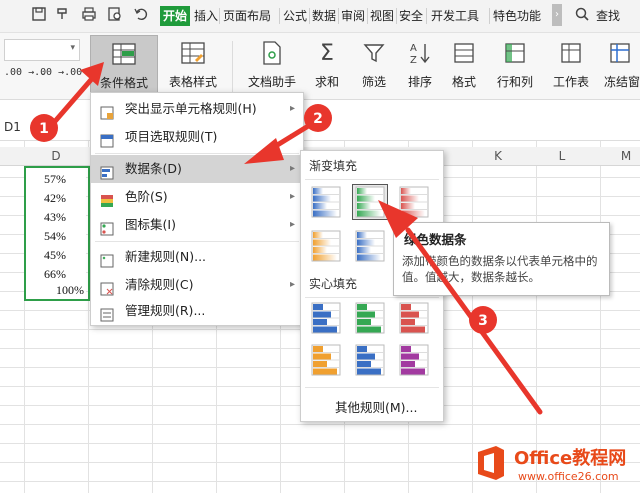 The height and width of the screenshot is (493, 640). I want to click on step-number-2: 2, so click(318, 119).